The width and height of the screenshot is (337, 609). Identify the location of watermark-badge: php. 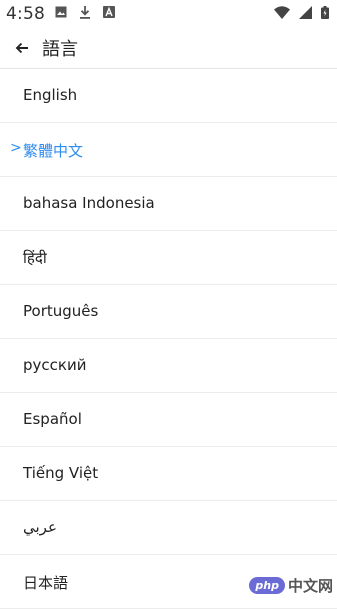
(267, 585).